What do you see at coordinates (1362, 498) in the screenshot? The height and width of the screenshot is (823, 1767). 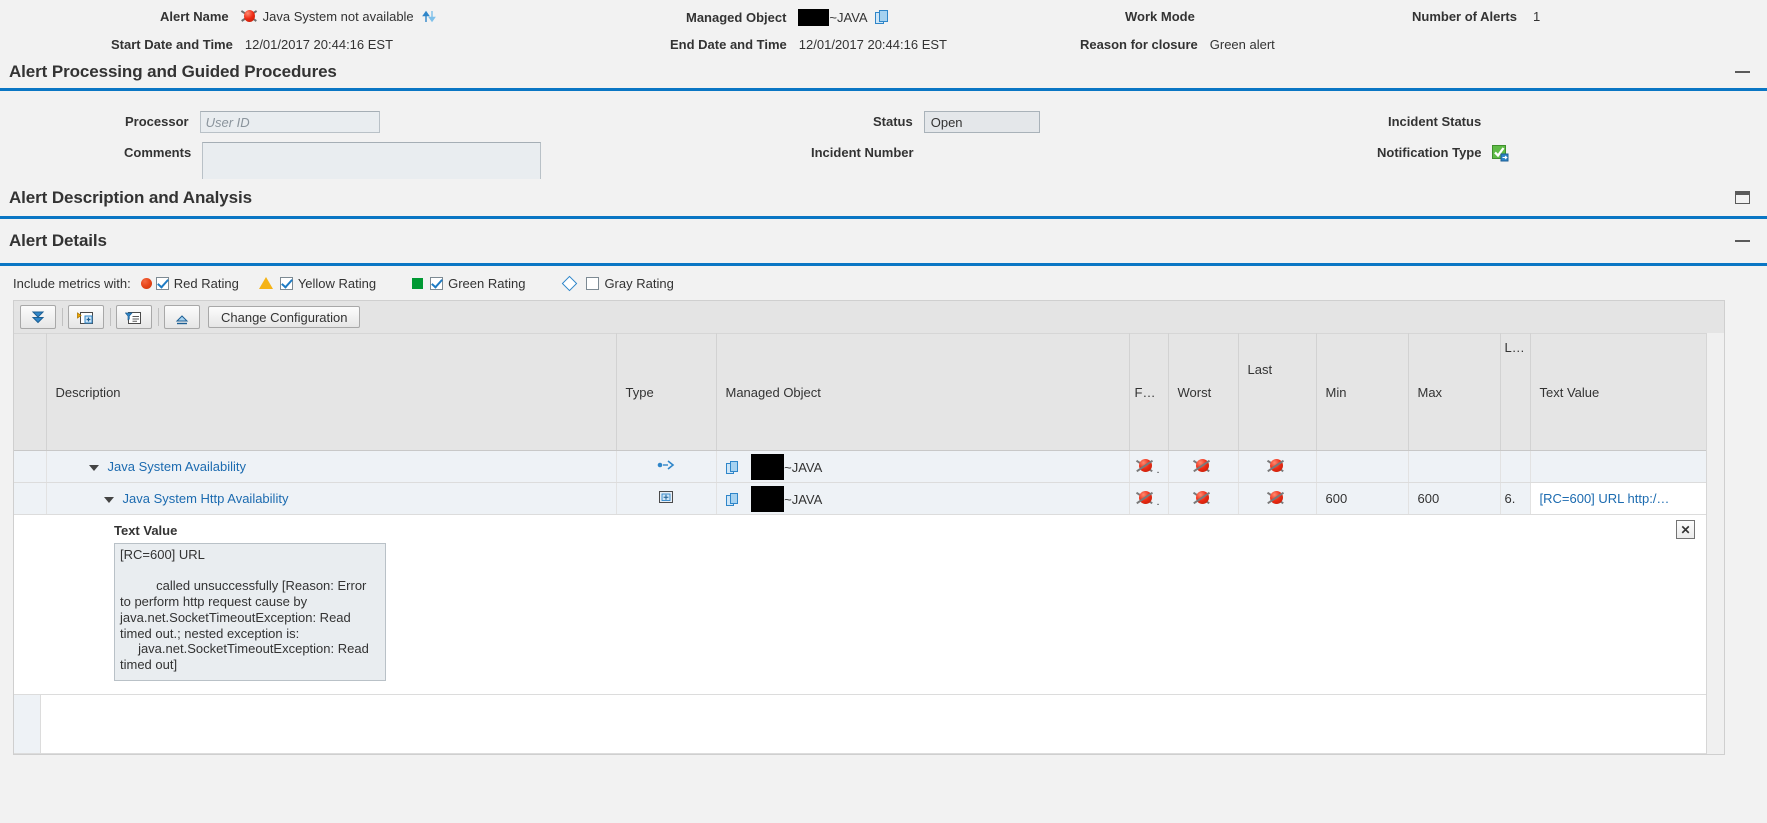 I see `row-min-cell: 600` at bounding box center [1362, 498].